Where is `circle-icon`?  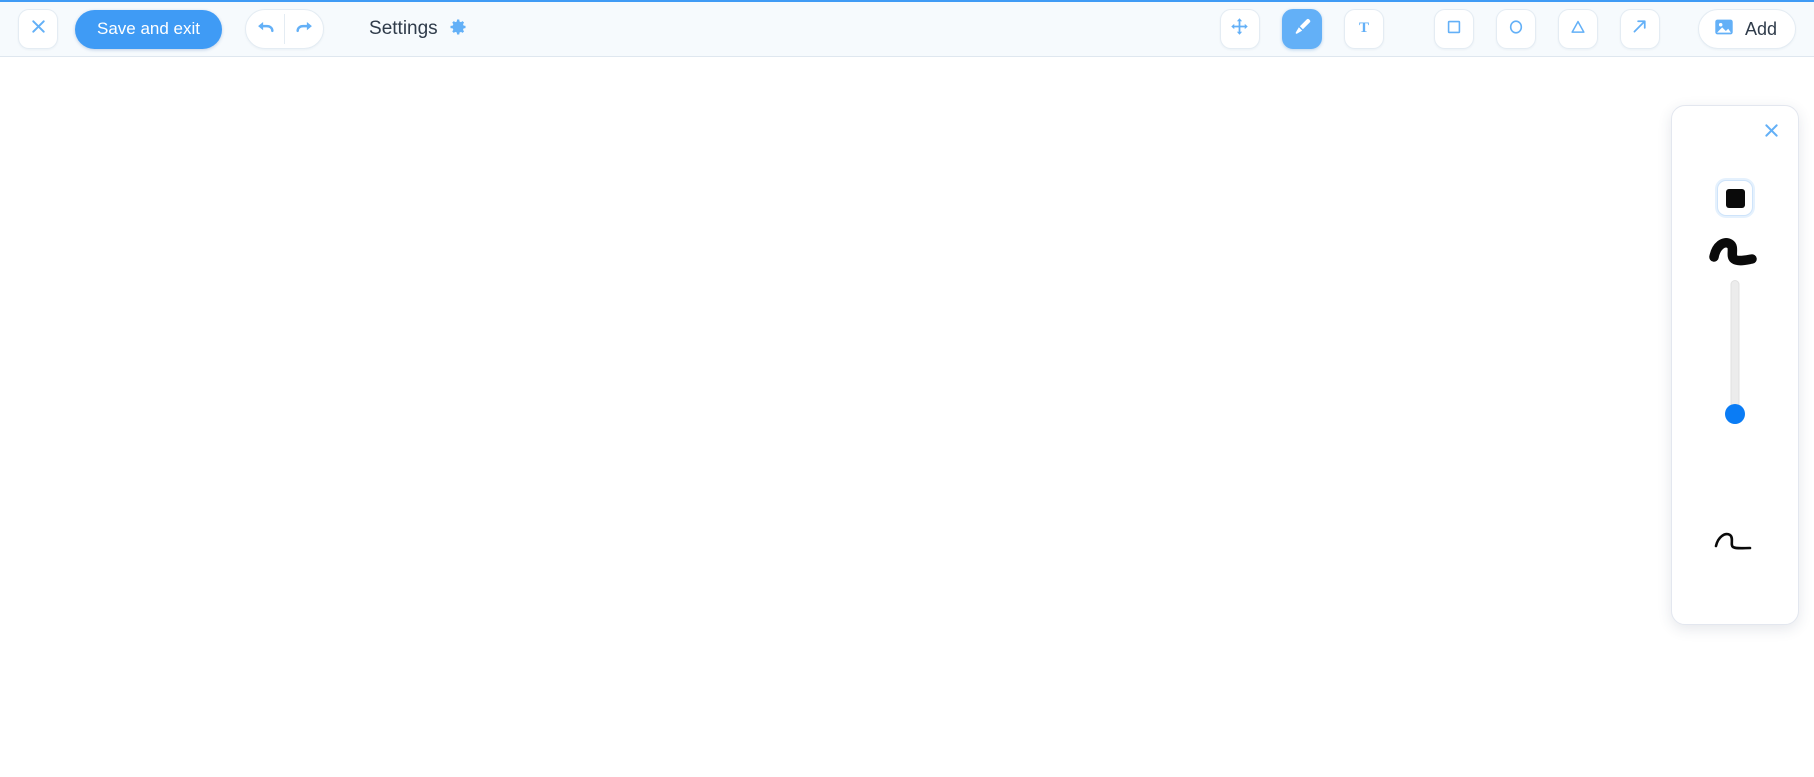
circle-icon is located at coordinates (1516, 29).